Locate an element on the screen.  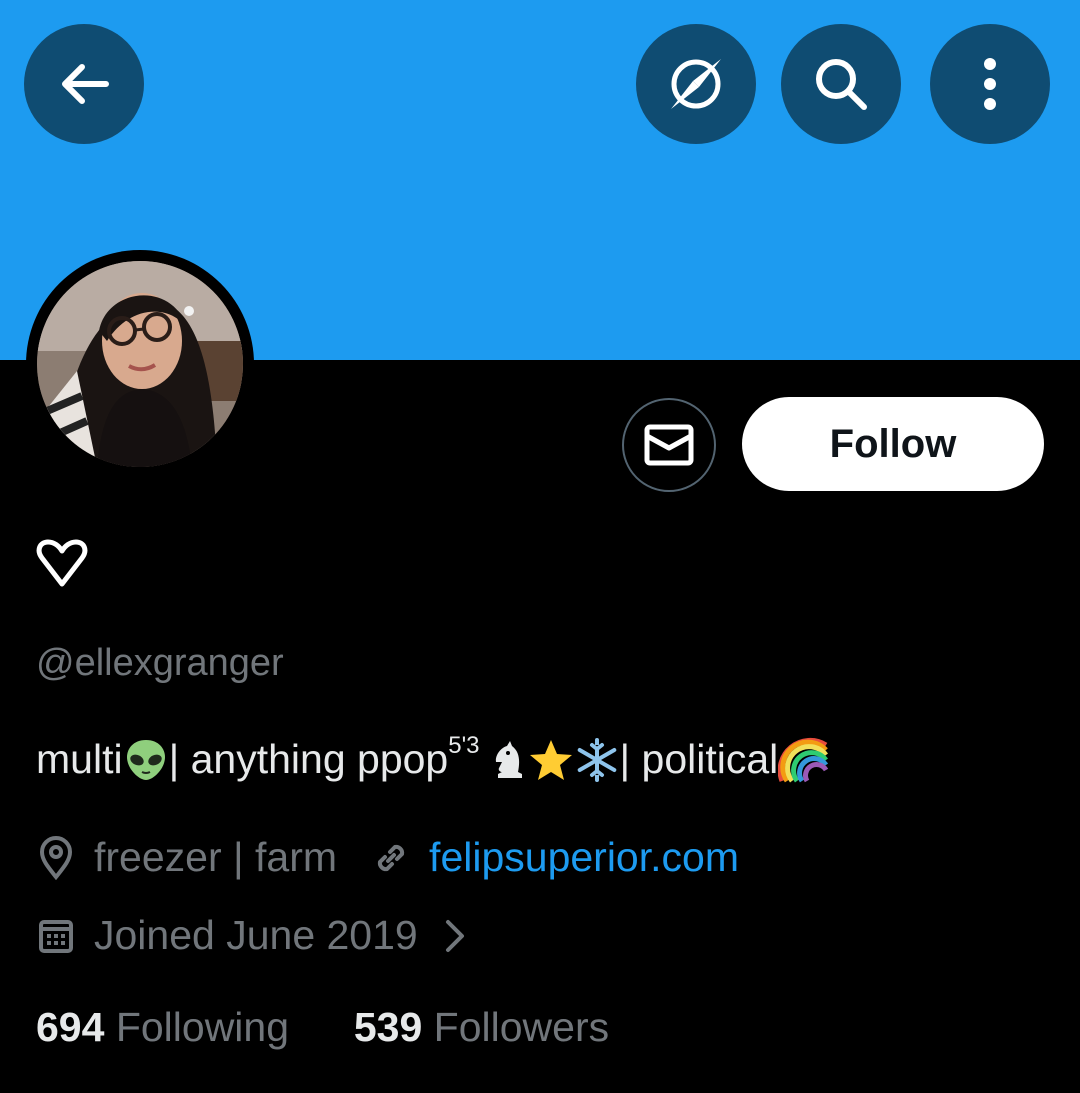
display-name is located at coordinates (62, 564).